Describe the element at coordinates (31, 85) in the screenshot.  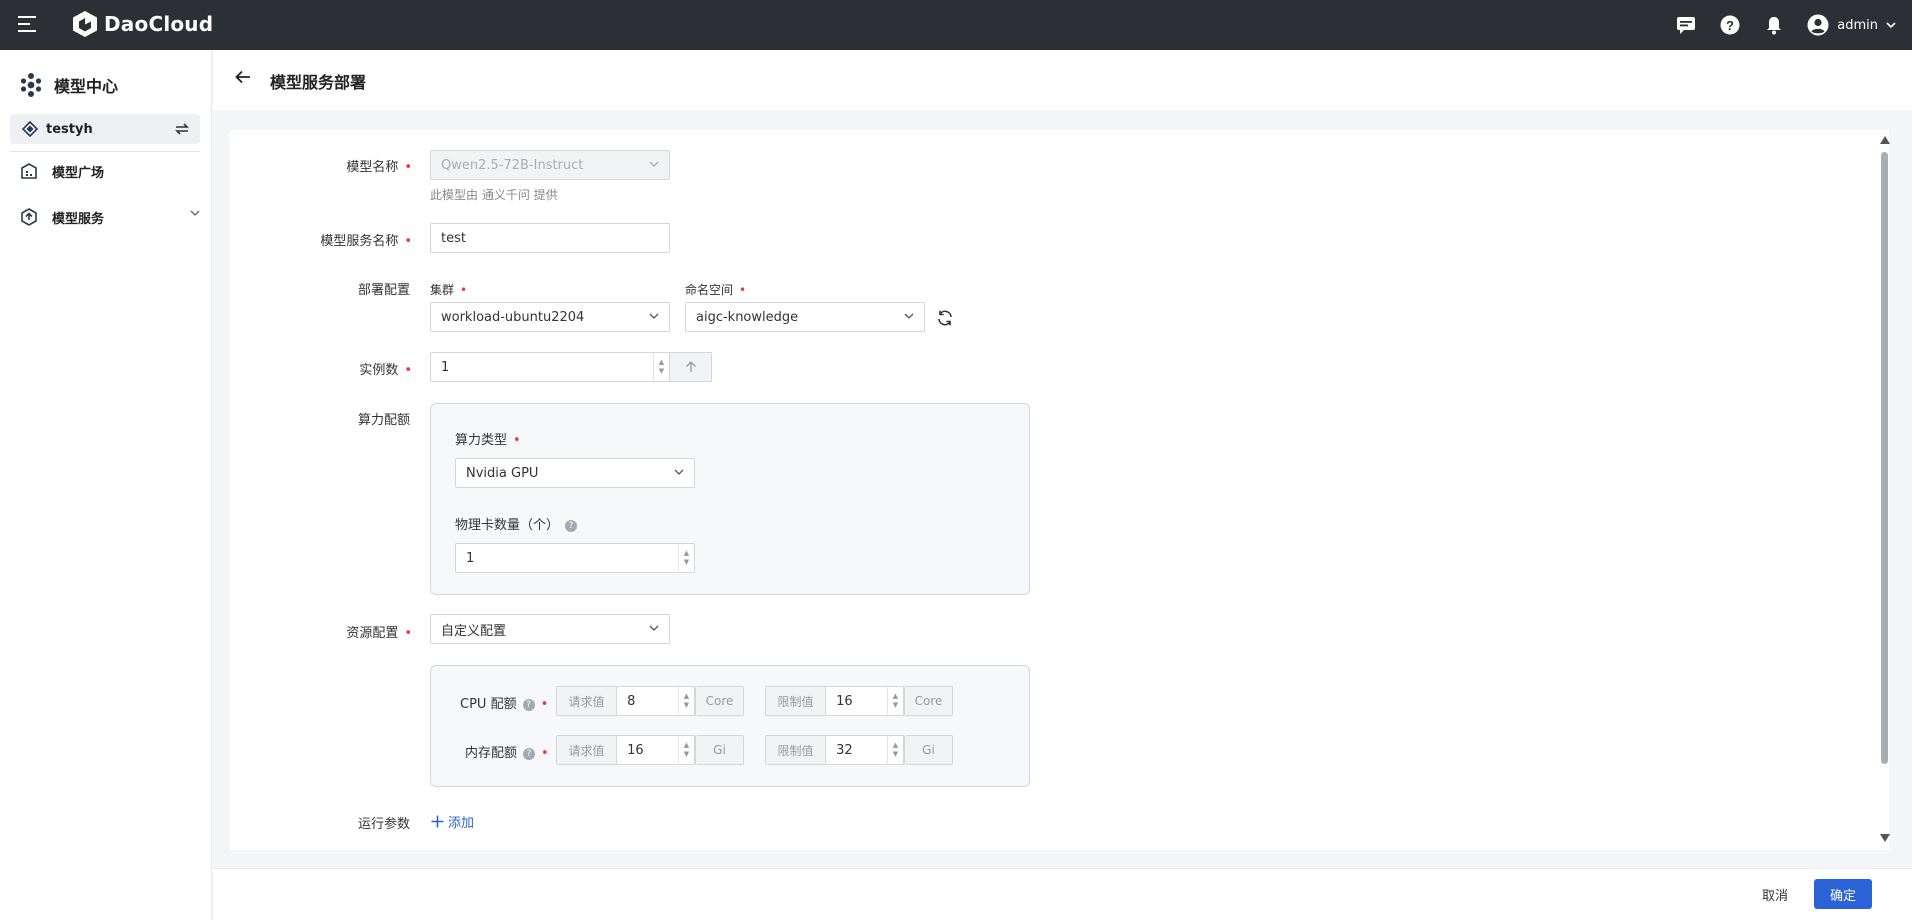
I see `model-center-icon` at that location.